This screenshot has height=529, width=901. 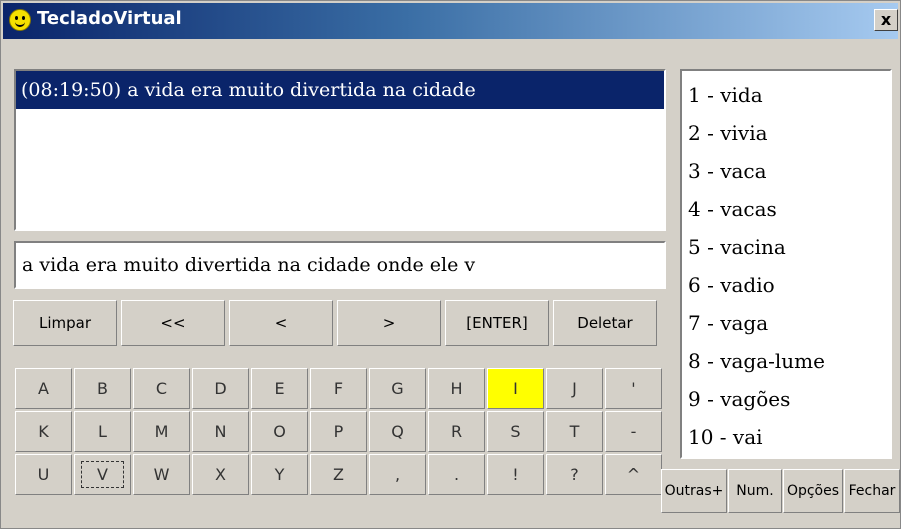 I want to click on key-N: N, so click(x=220, y=431).